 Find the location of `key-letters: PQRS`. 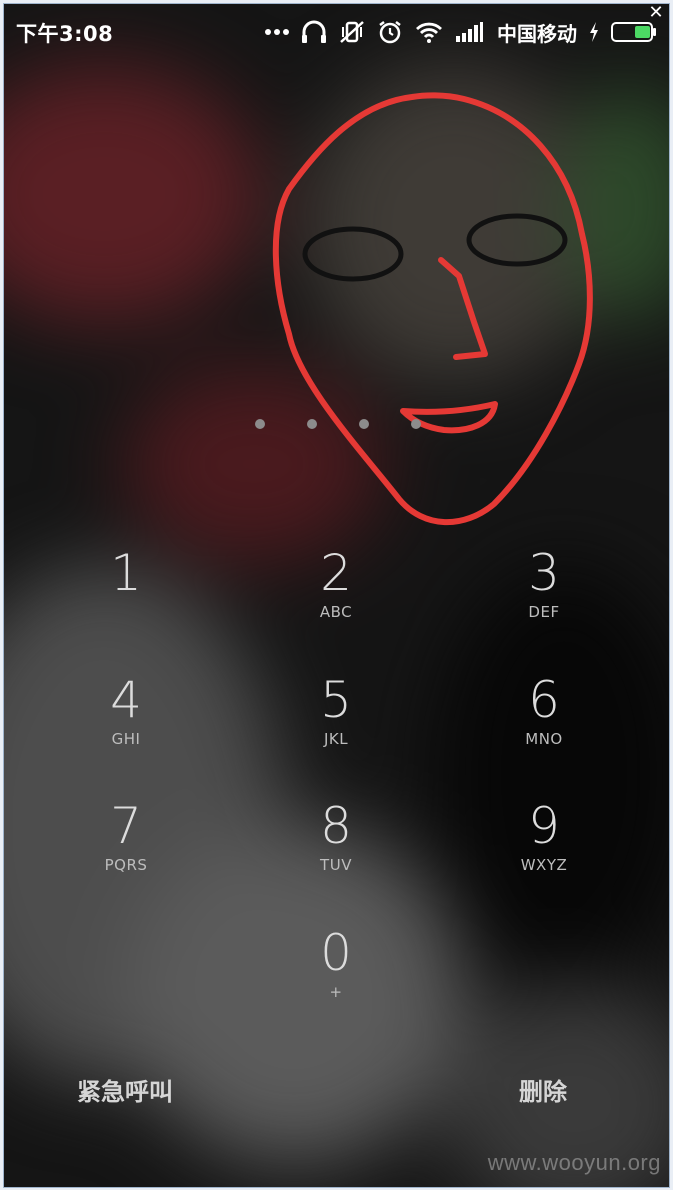

key-letters: PQRS is located at coordinates (126, 865).